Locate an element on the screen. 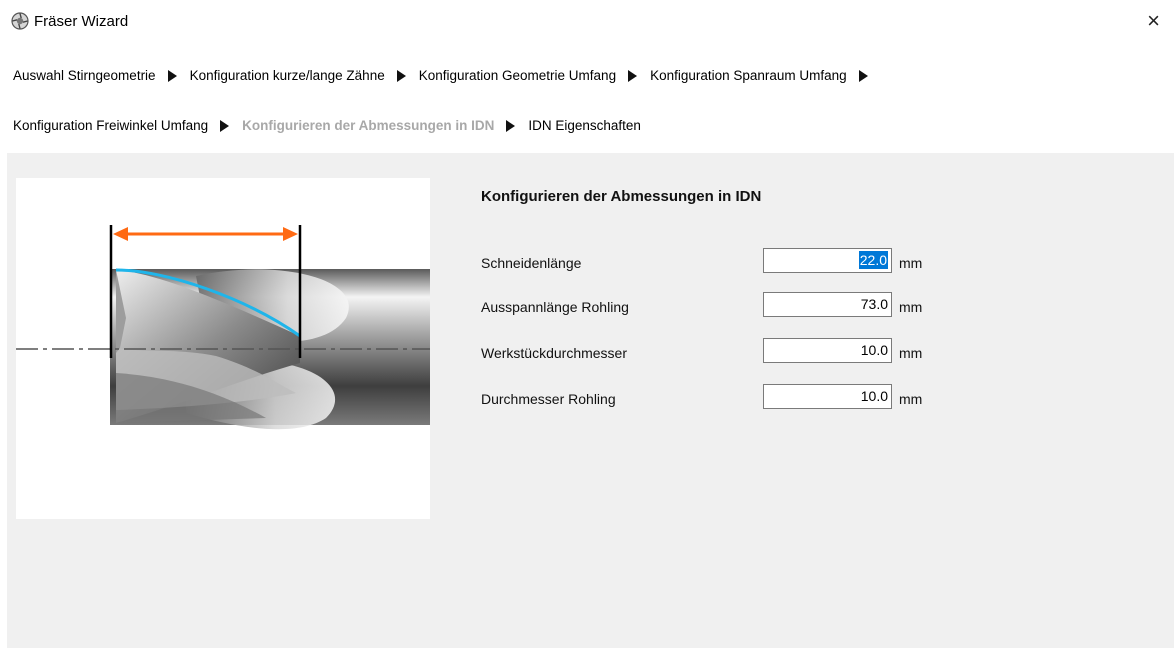 Image resolution: width=1174 pixels, height=648 pixels. ausspannlaenge-label: Ausspannlänge Rohling is located at coordinates (555, 307).